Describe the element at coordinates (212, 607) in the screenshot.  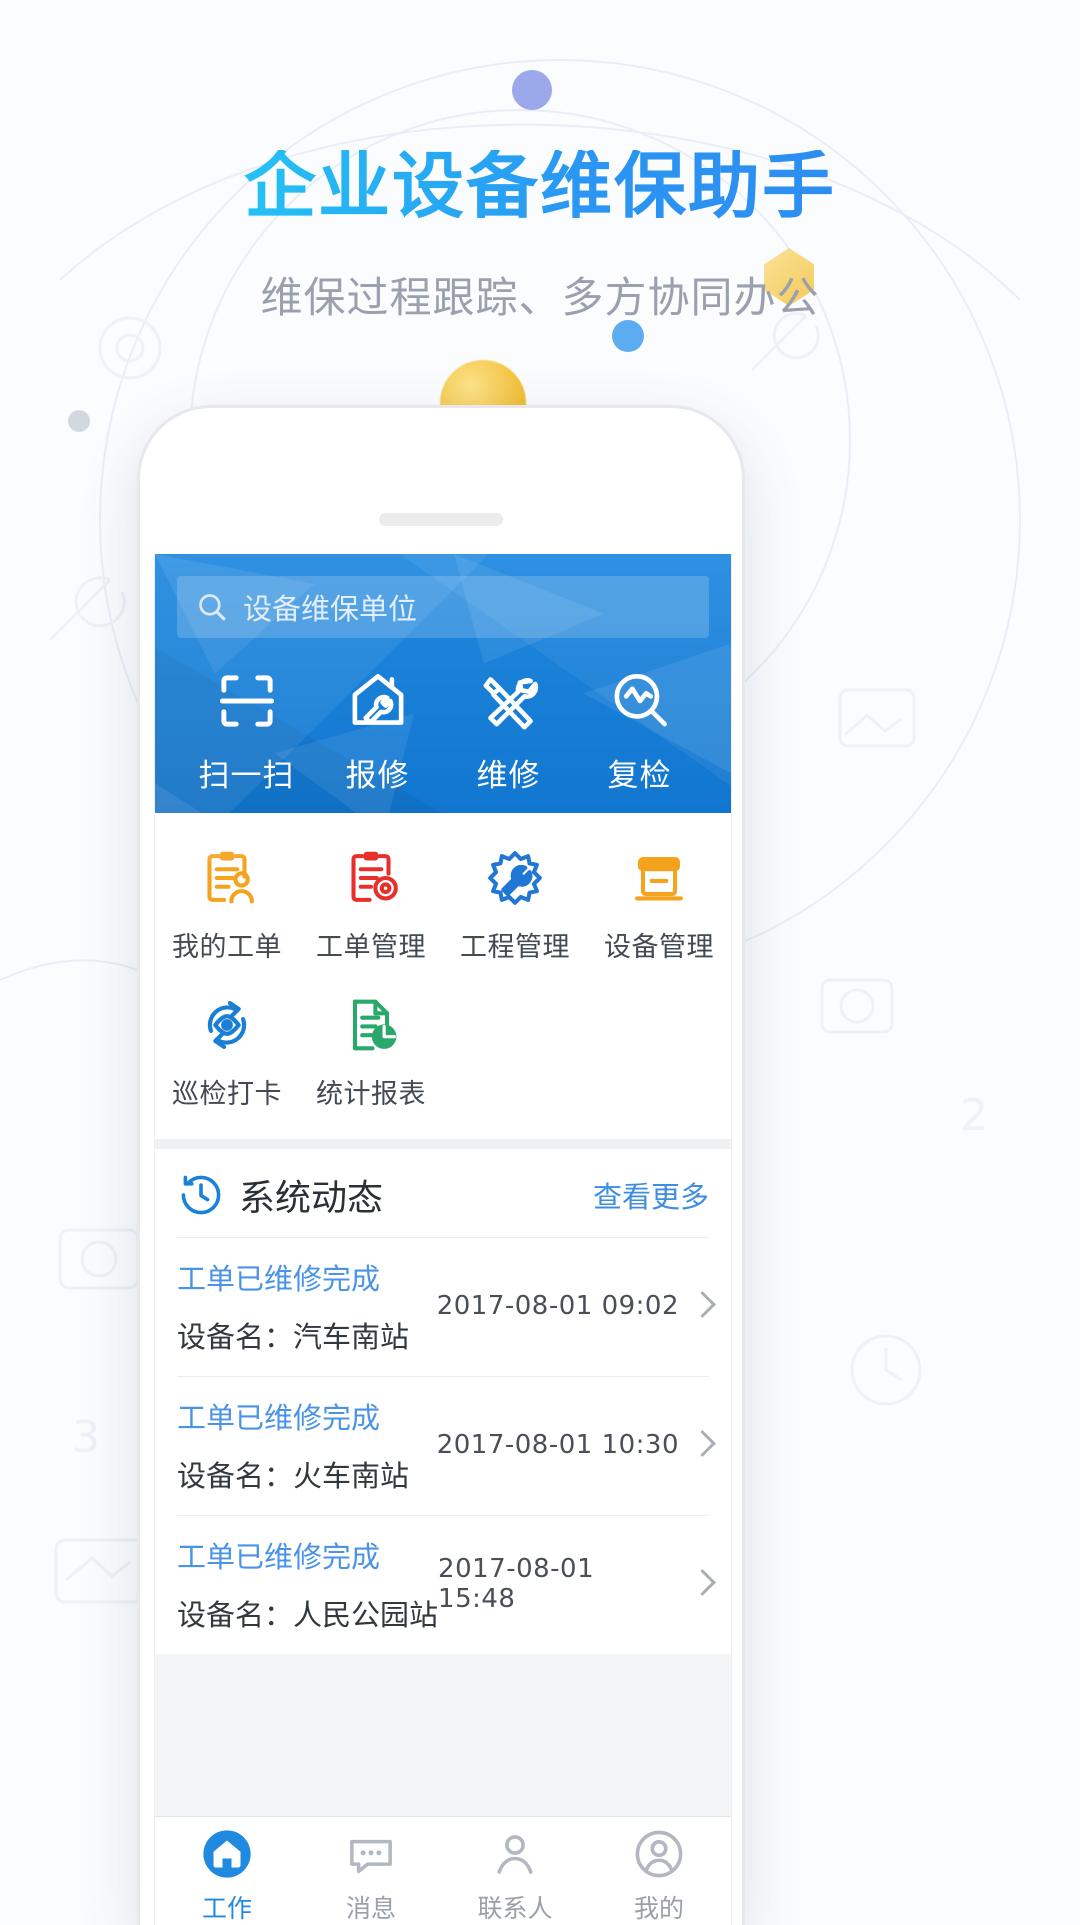
I see `search-icon` at that location.